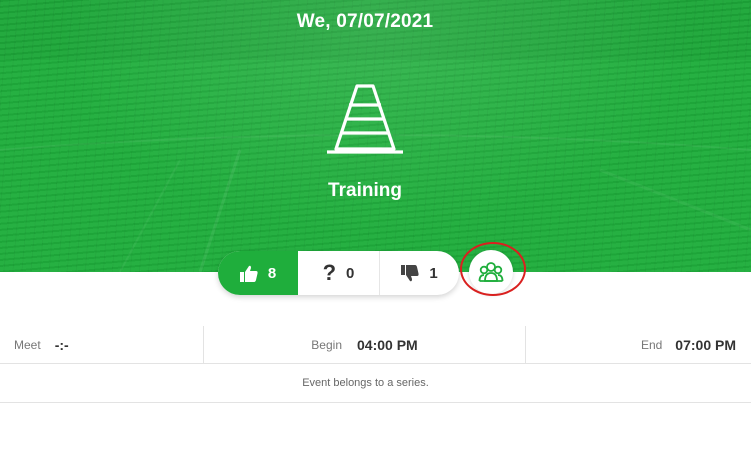 This screenshot has width=751, height=473. What do you see at coordinates (61, 344) in the screenshot?
I see `meet-value: -:-` at bounding box center [61, 344].